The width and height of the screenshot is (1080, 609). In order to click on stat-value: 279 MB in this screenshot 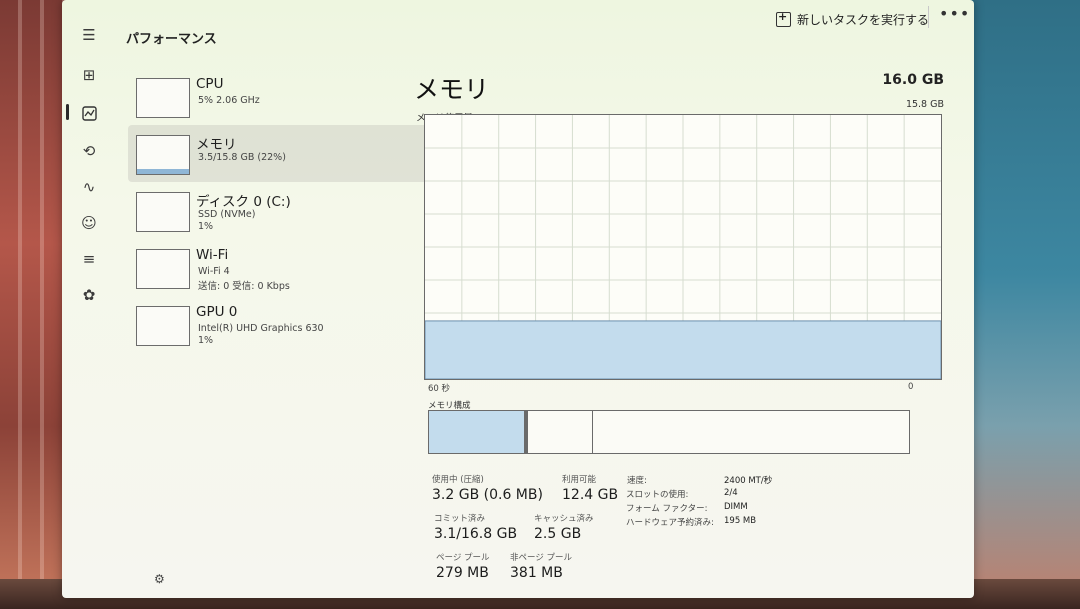, I will do `click(462, 573)`.